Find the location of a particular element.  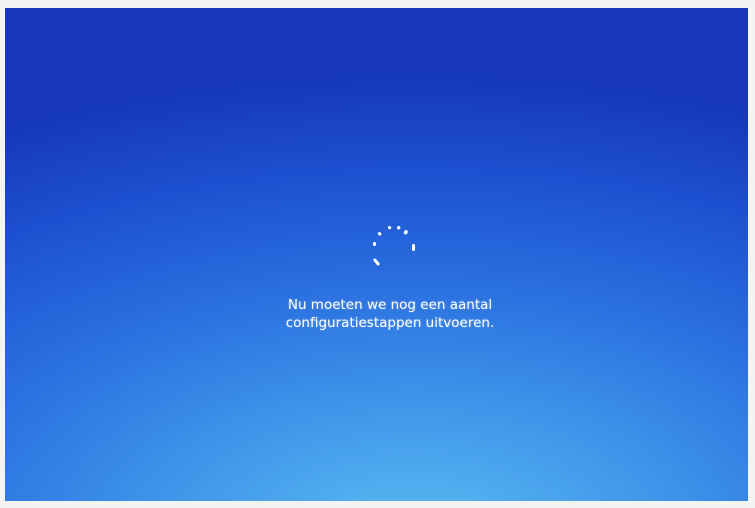

setup-message-line-1: Nu moeten we nog een aantal is located at coordinates (390, 305).